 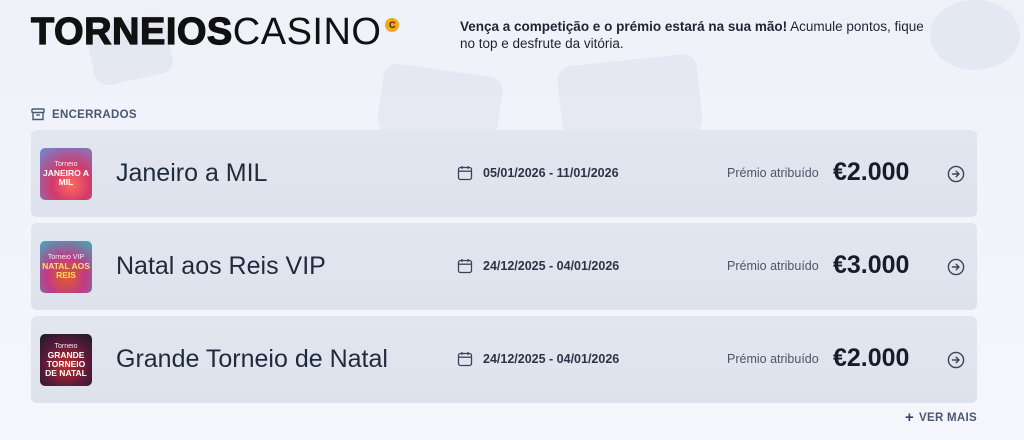 I want to click on archive-icon, so click(x=38, y=114).